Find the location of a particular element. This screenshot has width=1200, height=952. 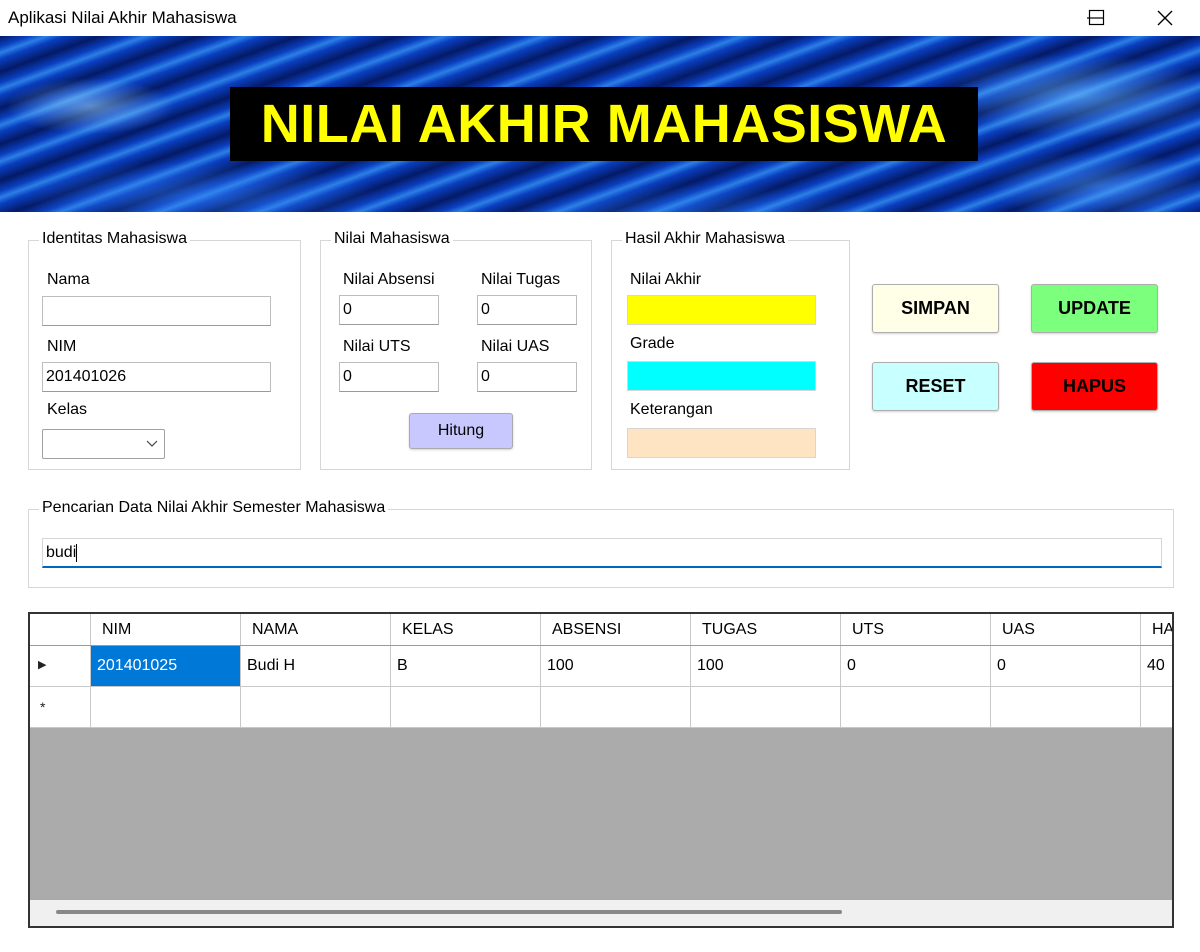

table-new-row: * is located at coordinates (601, 707).